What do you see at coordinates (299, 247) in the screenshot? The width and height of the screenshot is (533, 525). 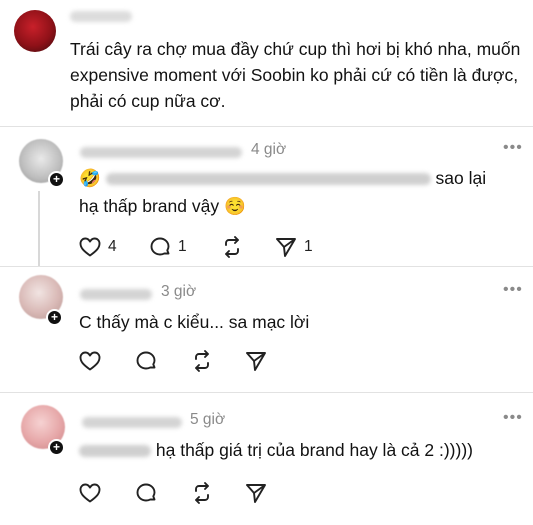 I see `share-button: 1` at bounding box center [299, 247].